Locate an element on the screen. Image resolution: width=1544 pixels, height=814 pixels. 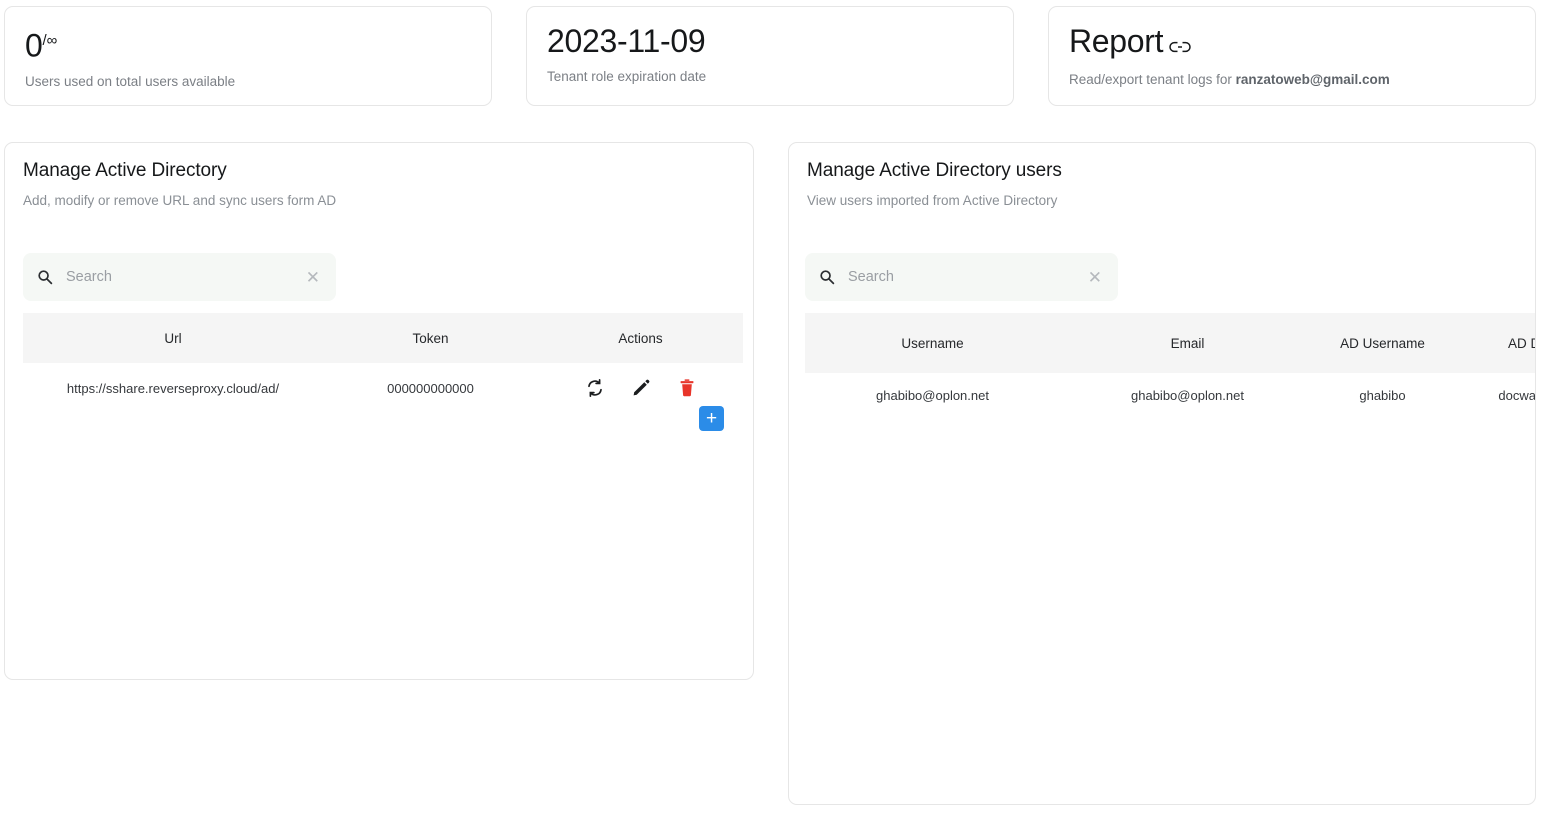
kpi-report-value: Report is located at coordinates (1292, 42).